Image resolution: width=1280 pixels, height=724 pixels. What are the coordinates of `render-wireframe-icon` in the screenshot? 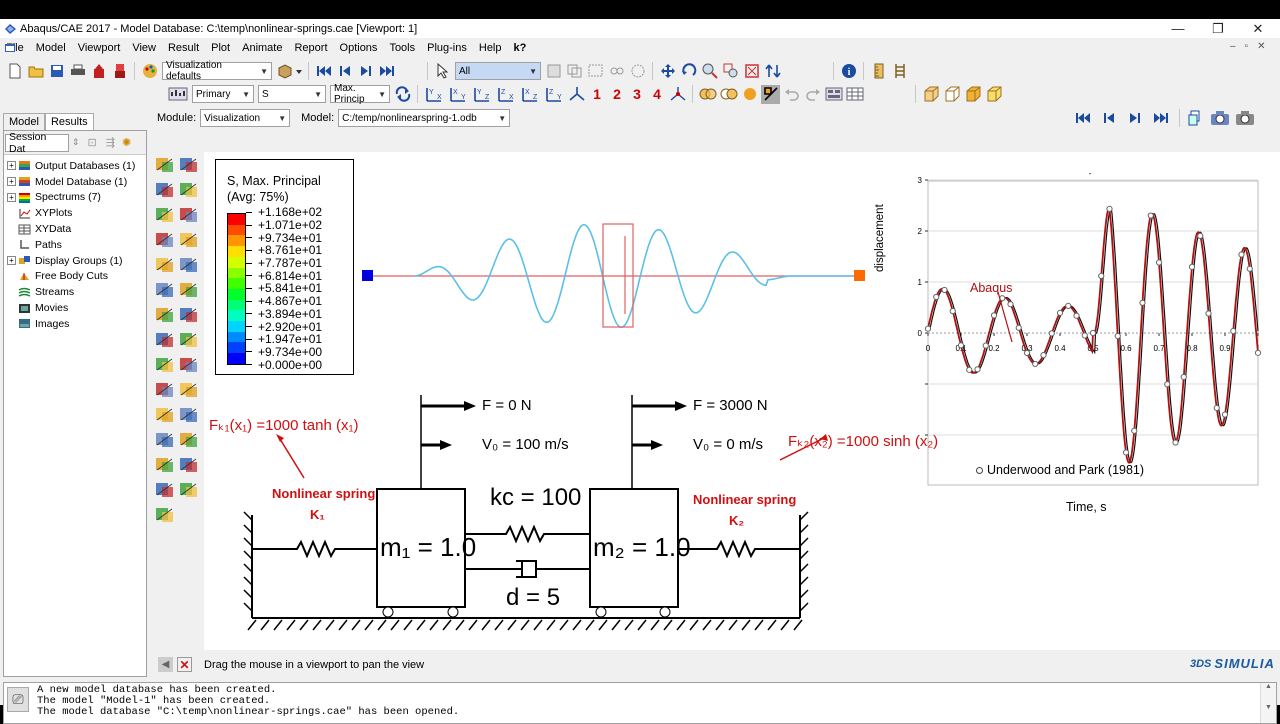 It's located at (707, 94).